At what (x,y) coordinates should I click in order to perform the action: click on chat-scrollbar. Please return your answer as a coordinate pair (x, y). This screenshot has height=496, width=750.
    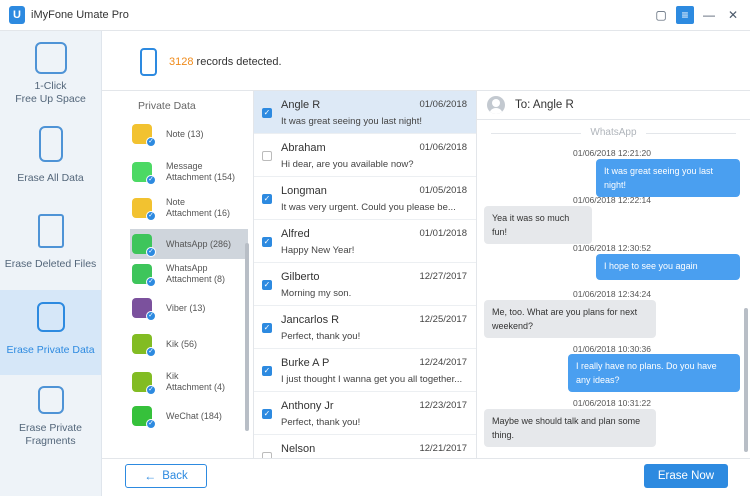
    Looking at the image, I should click on (746, 380).